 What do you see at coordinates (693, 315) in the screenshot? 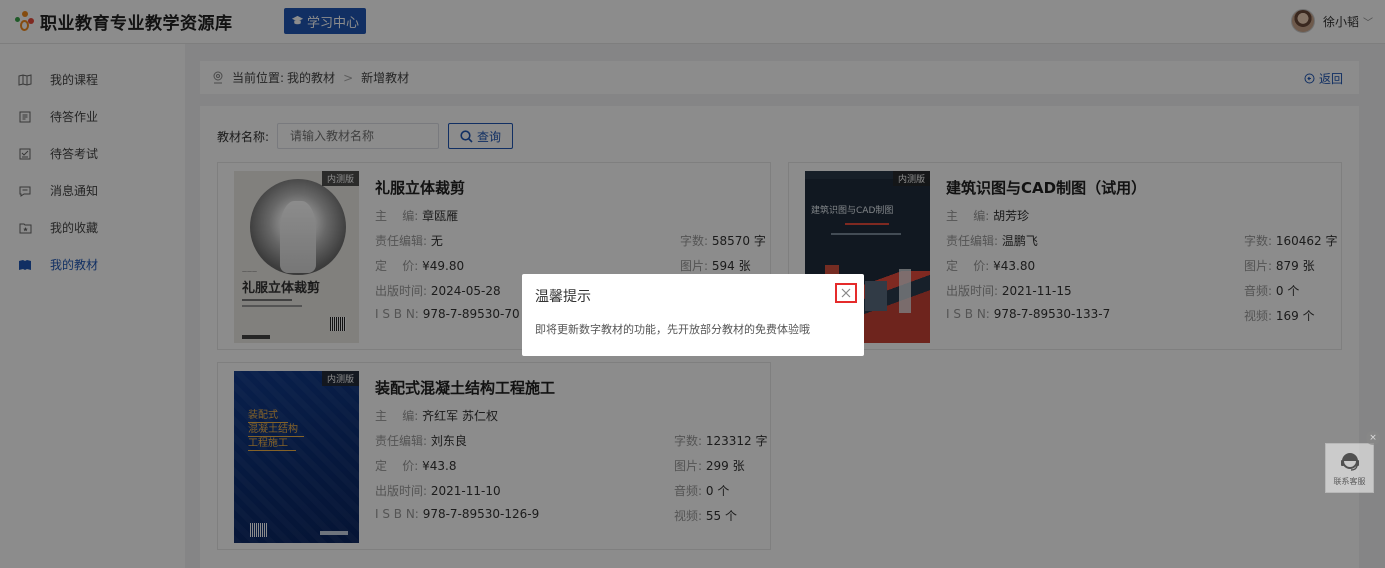
I see `notice-dialog: 温馨提示 即将更新数字教材的功能，先开放部分教材的免费体验哦` at bounding box center [693, 315].